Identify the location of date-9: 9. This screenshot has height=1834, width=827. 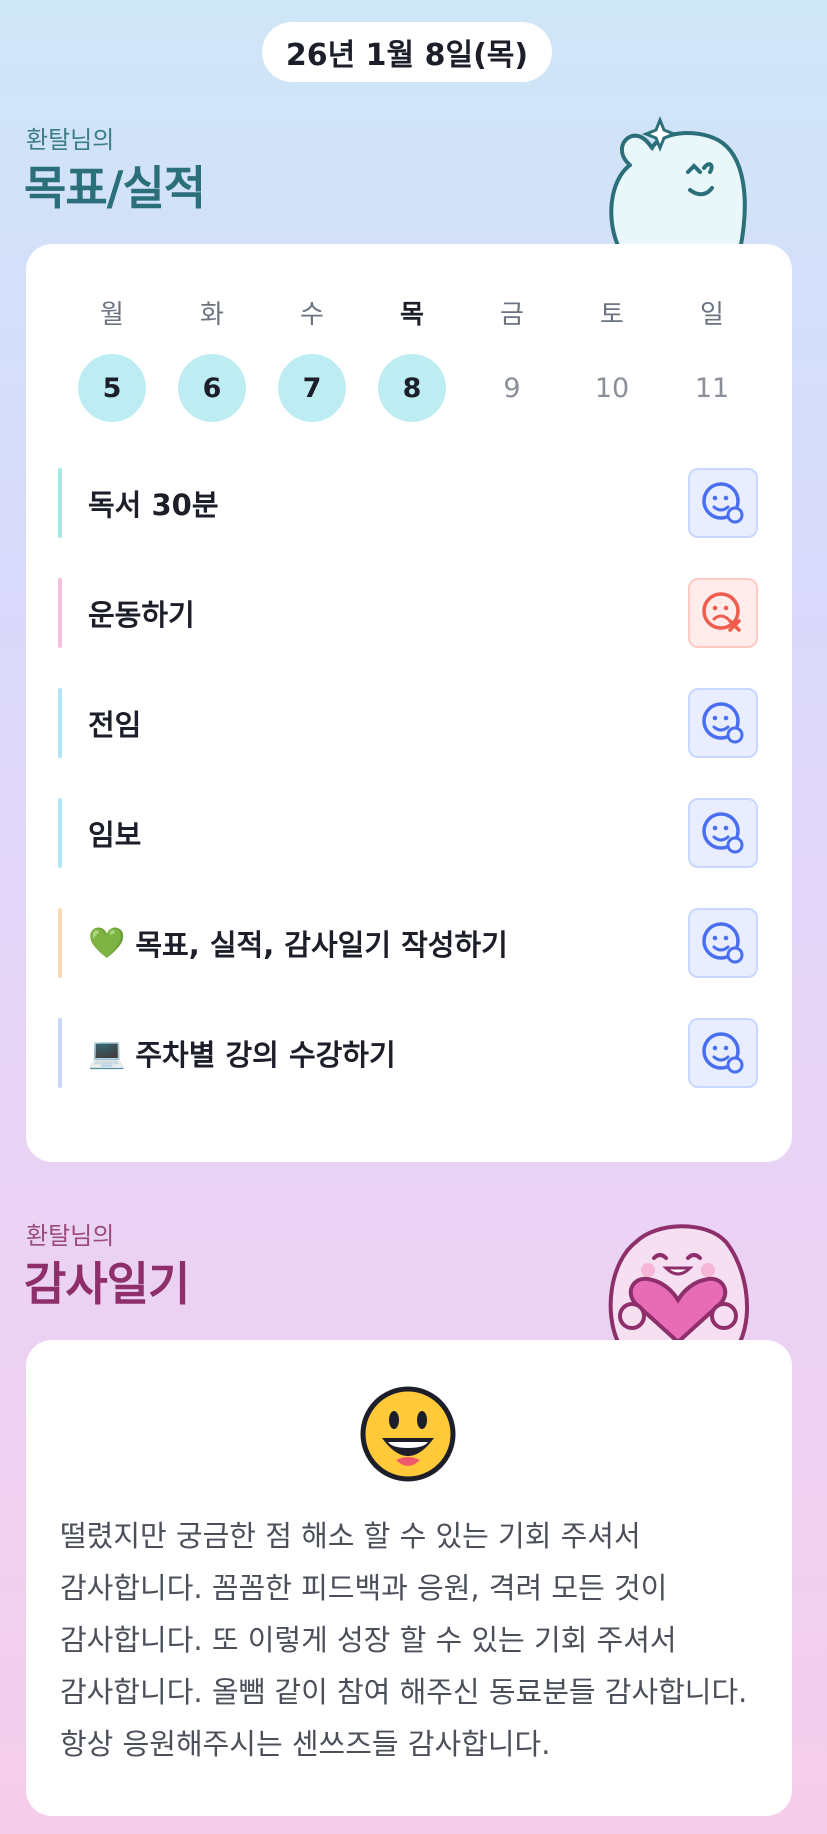
(512, 388).